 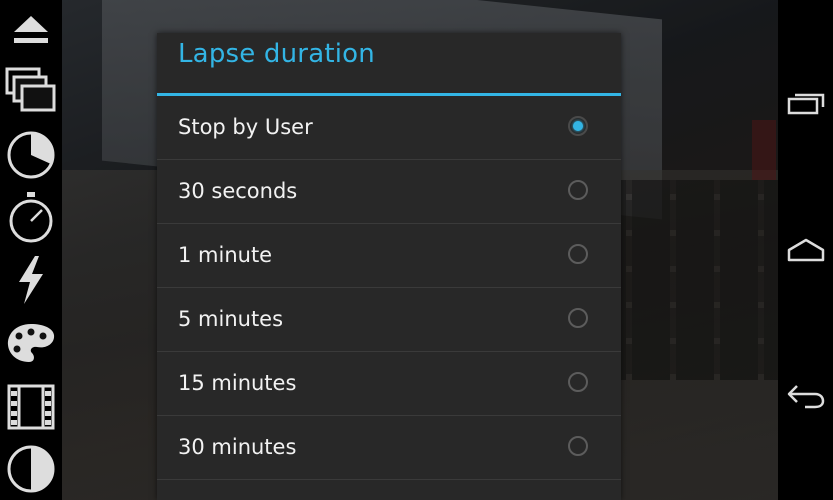 I want to click on contrast-button, so click(x=31, y=469).